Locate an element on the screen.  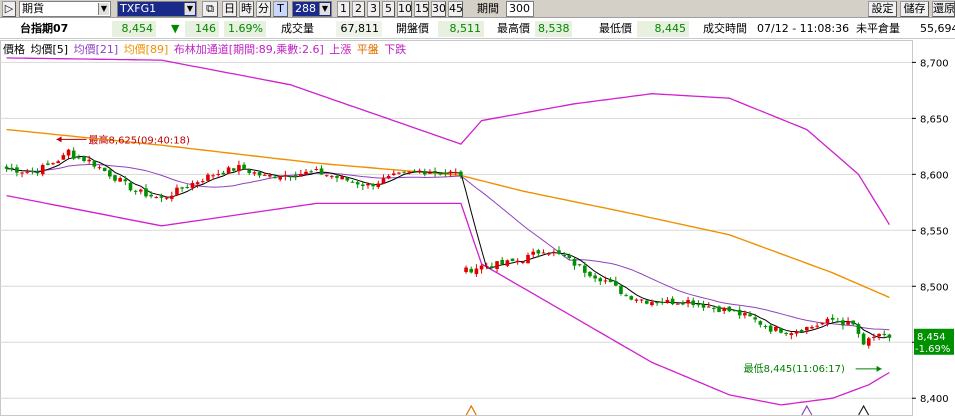
minute-5-button: 5 is located at coordinates (388, 9).